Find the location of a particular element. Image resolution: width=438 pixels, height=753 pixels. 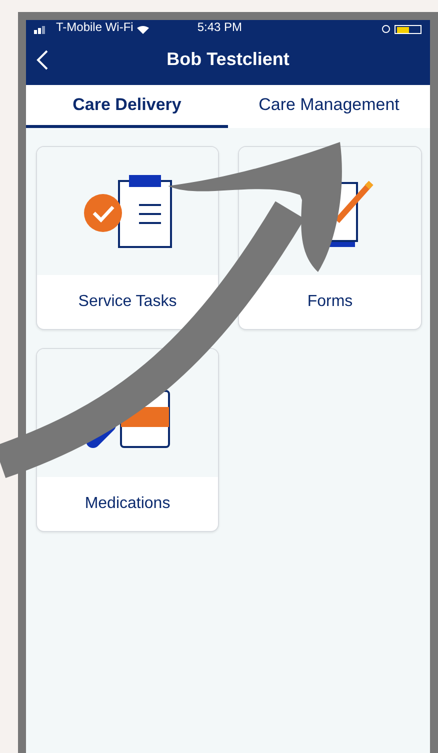

header-title: Bob Testclient is located at coordinates (228, 59).